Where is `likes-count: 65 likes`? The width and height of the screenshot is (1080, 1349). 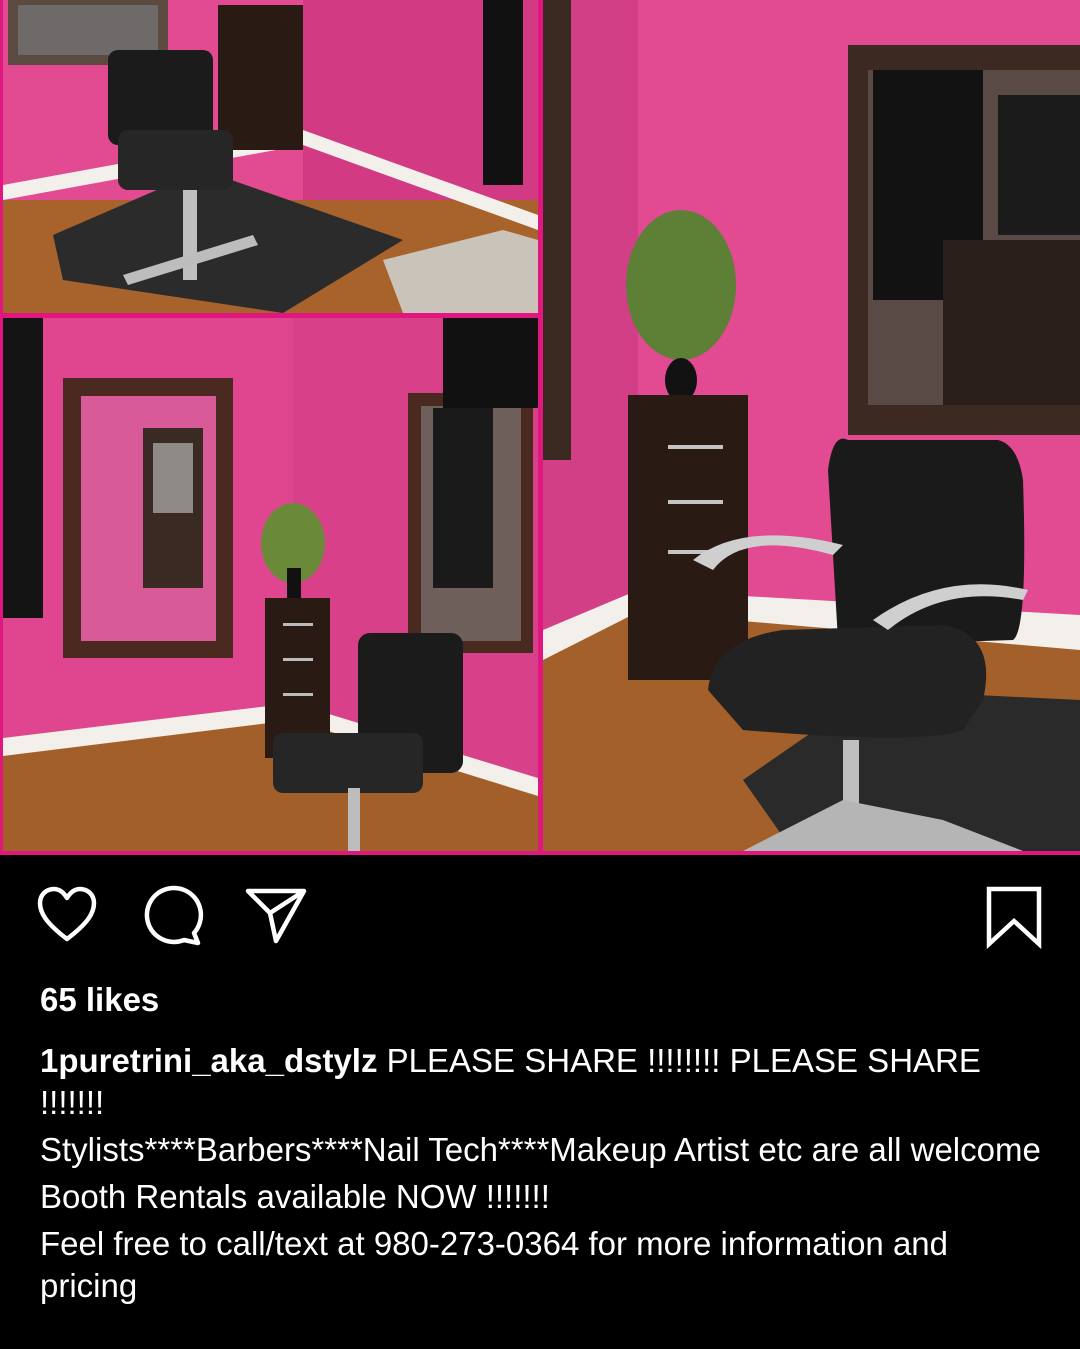
likes-count: 65 likes is located at coordinates (99, 1000).